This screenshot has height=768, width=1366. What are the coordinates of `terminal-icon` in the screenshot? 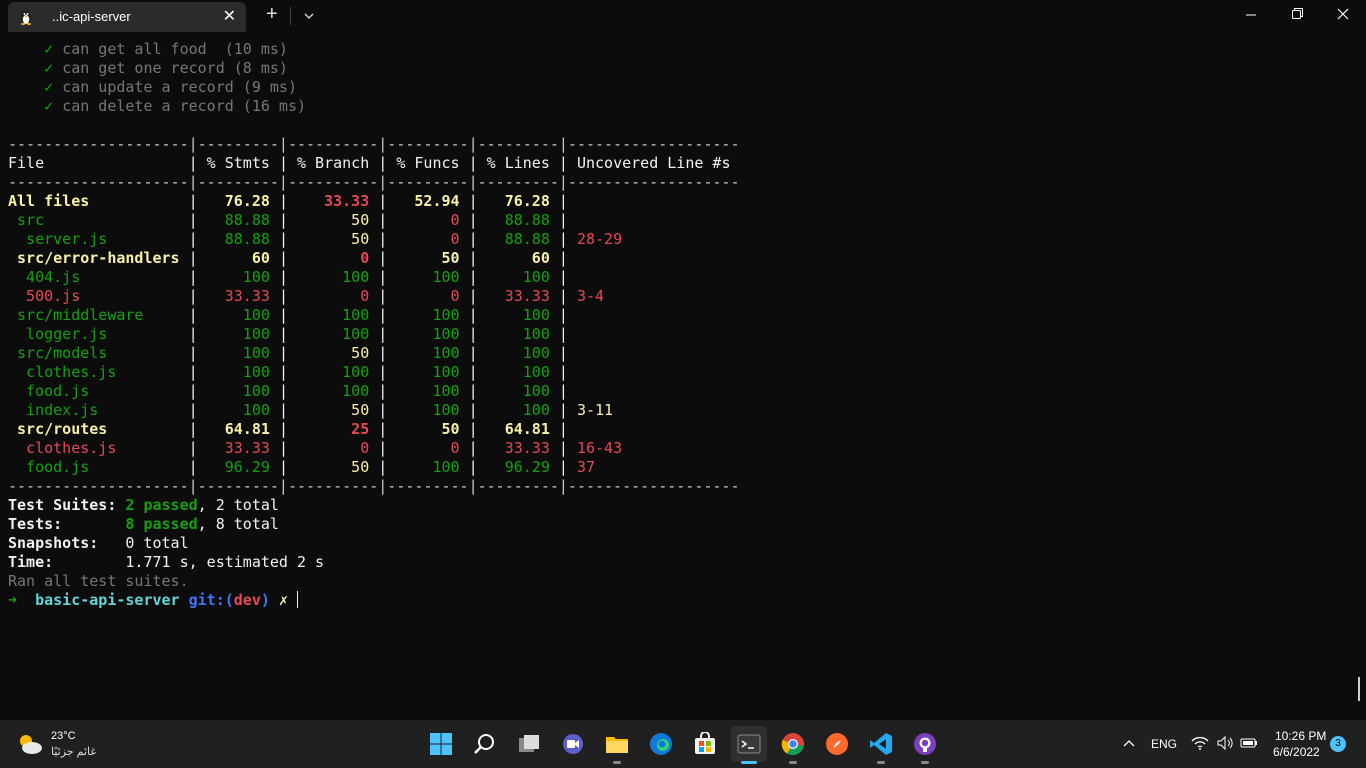 It's located at (749, 744).